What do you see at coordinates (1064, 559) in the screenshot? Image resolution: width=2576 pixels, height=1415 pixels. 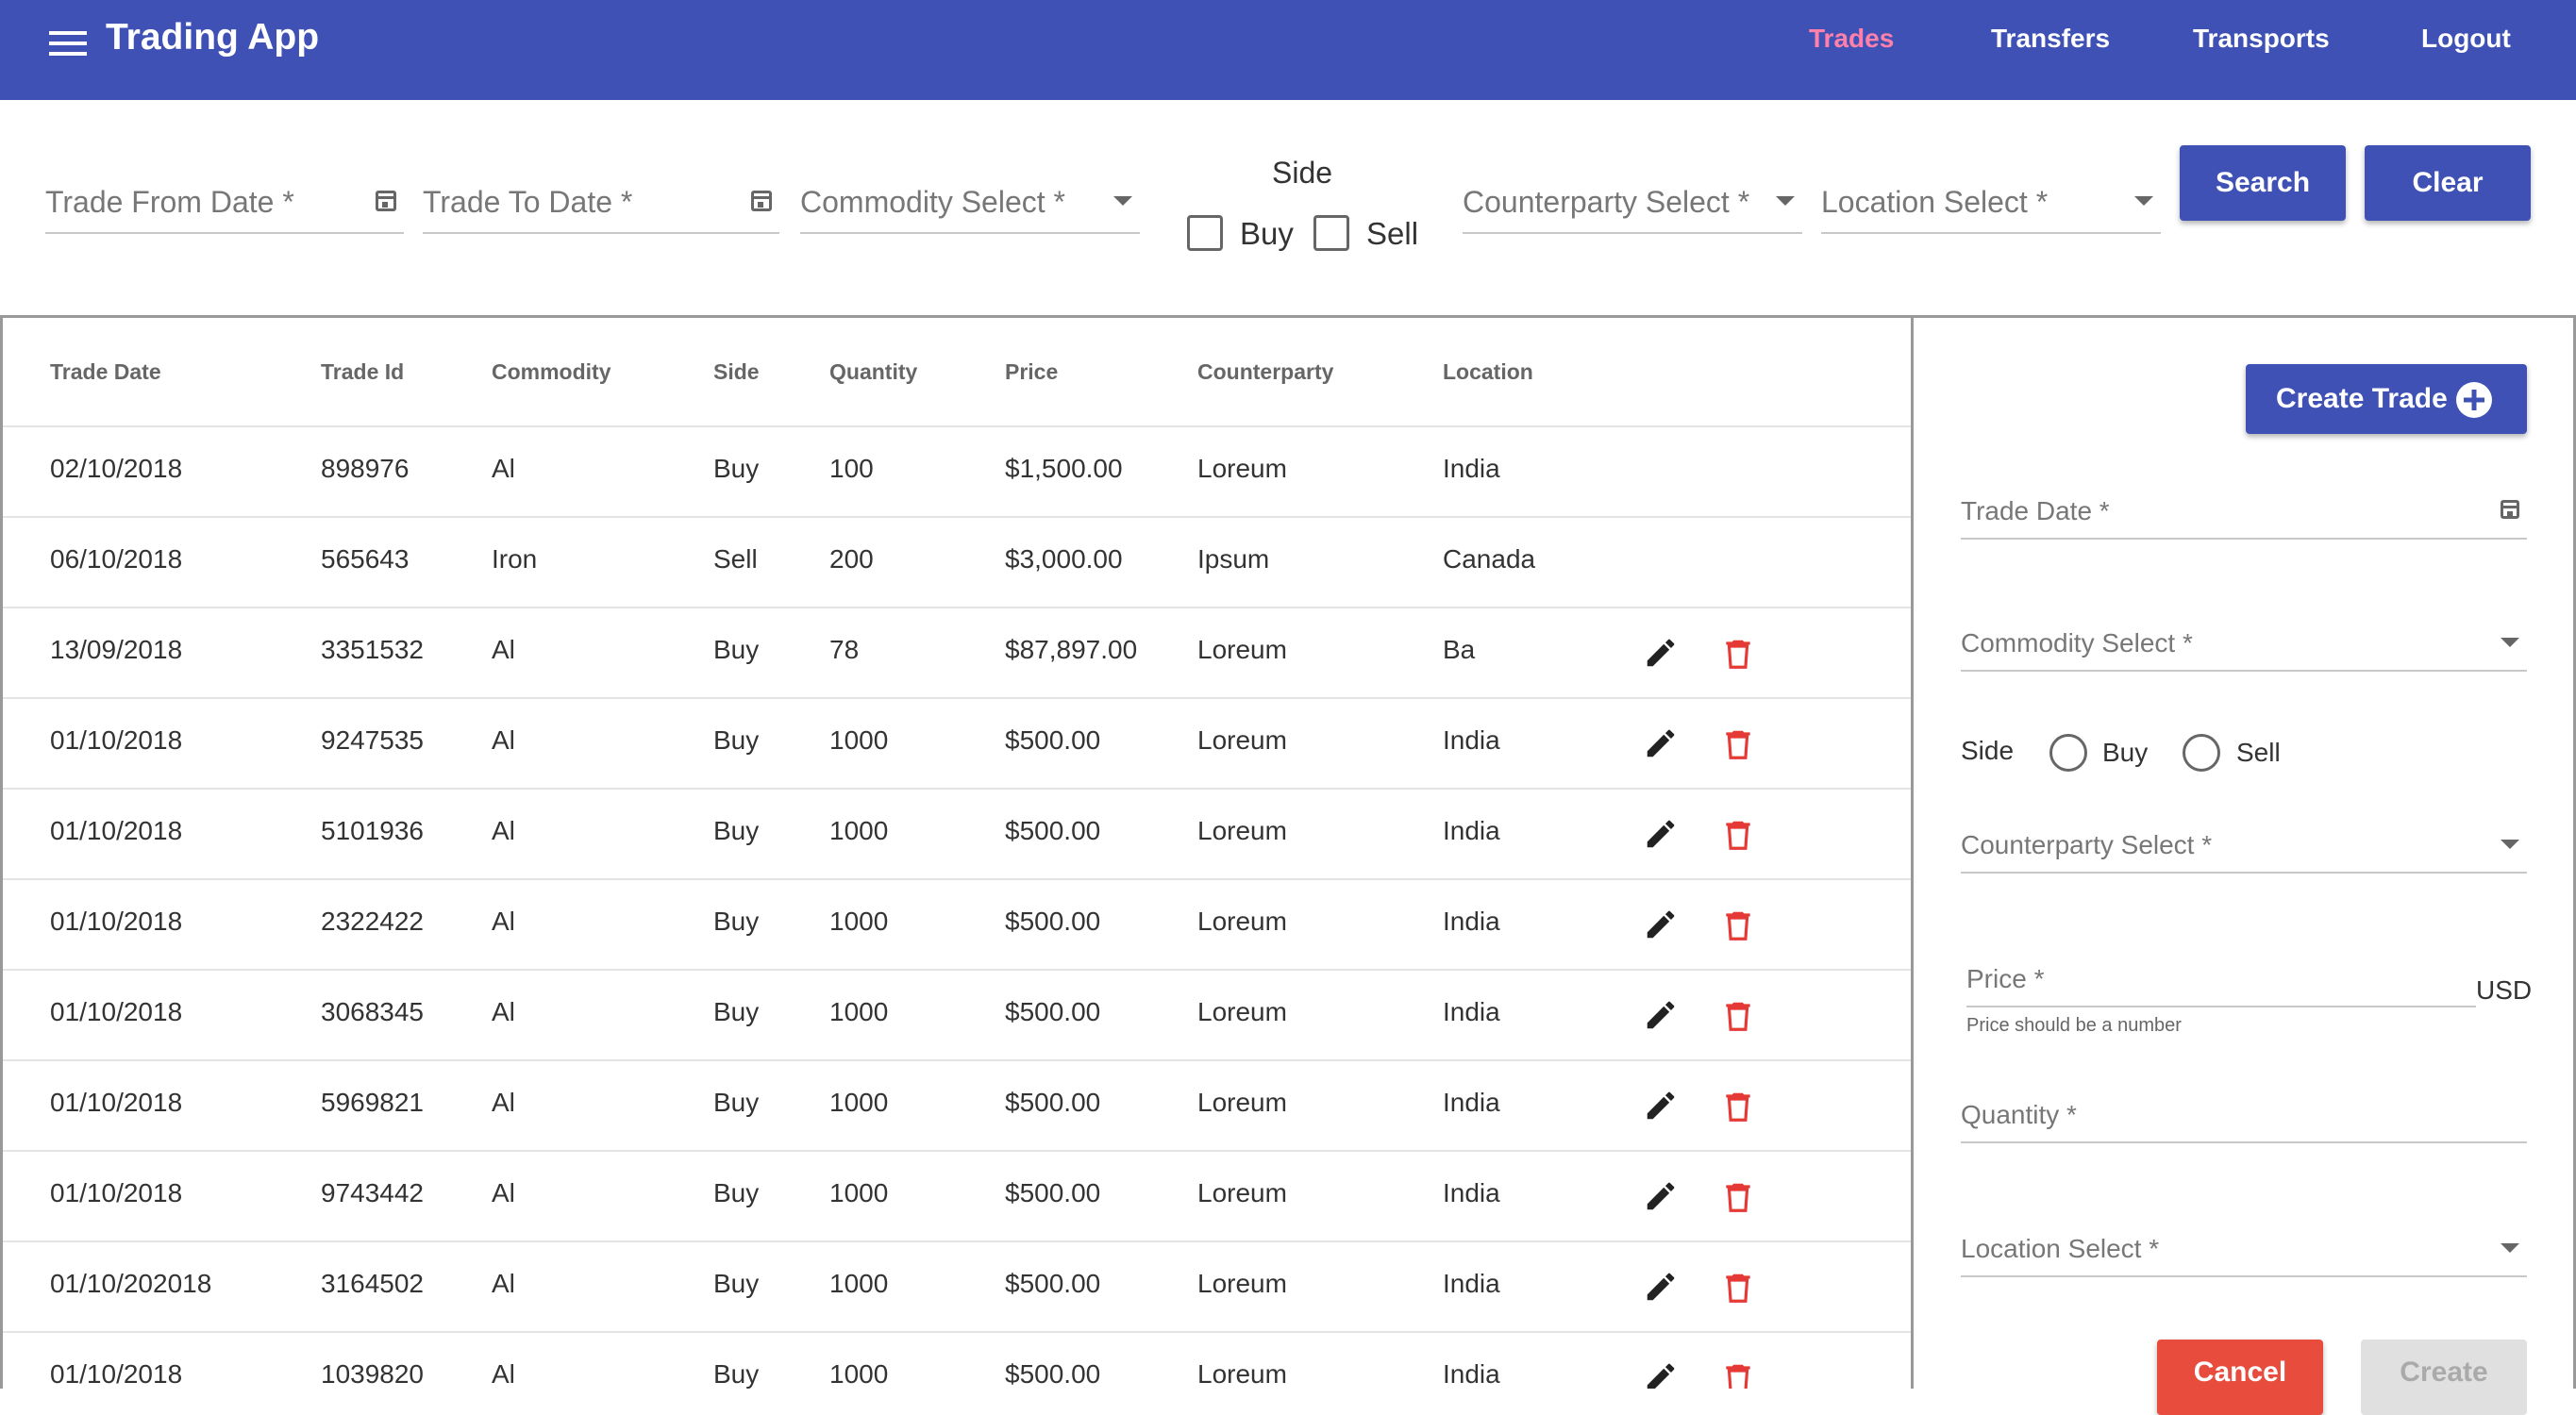 I see `price-cell: $3,000.00` at bounding box center [1064, 559].